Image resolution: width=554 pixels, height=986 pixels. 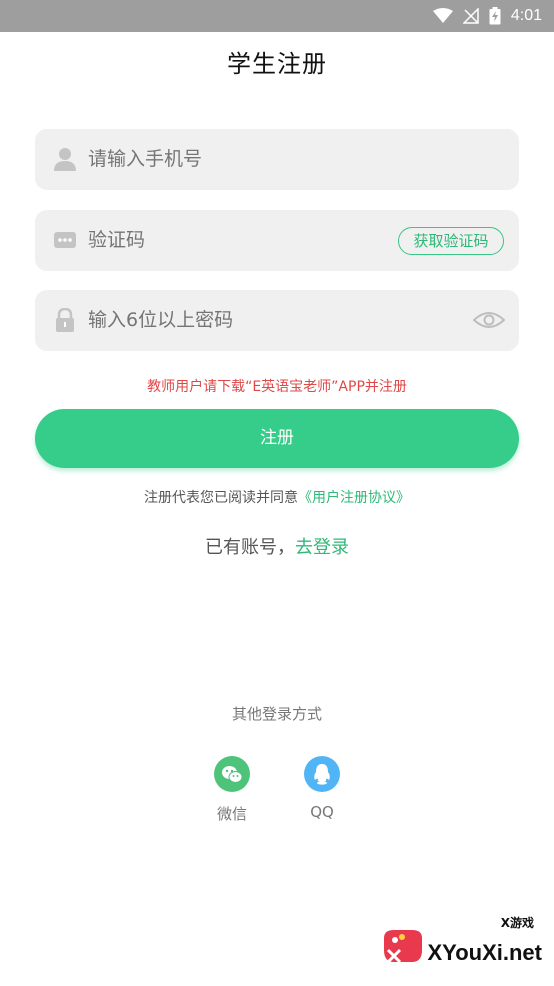 I want to click on status-bar: 4:01, so click(x=277, y=16).